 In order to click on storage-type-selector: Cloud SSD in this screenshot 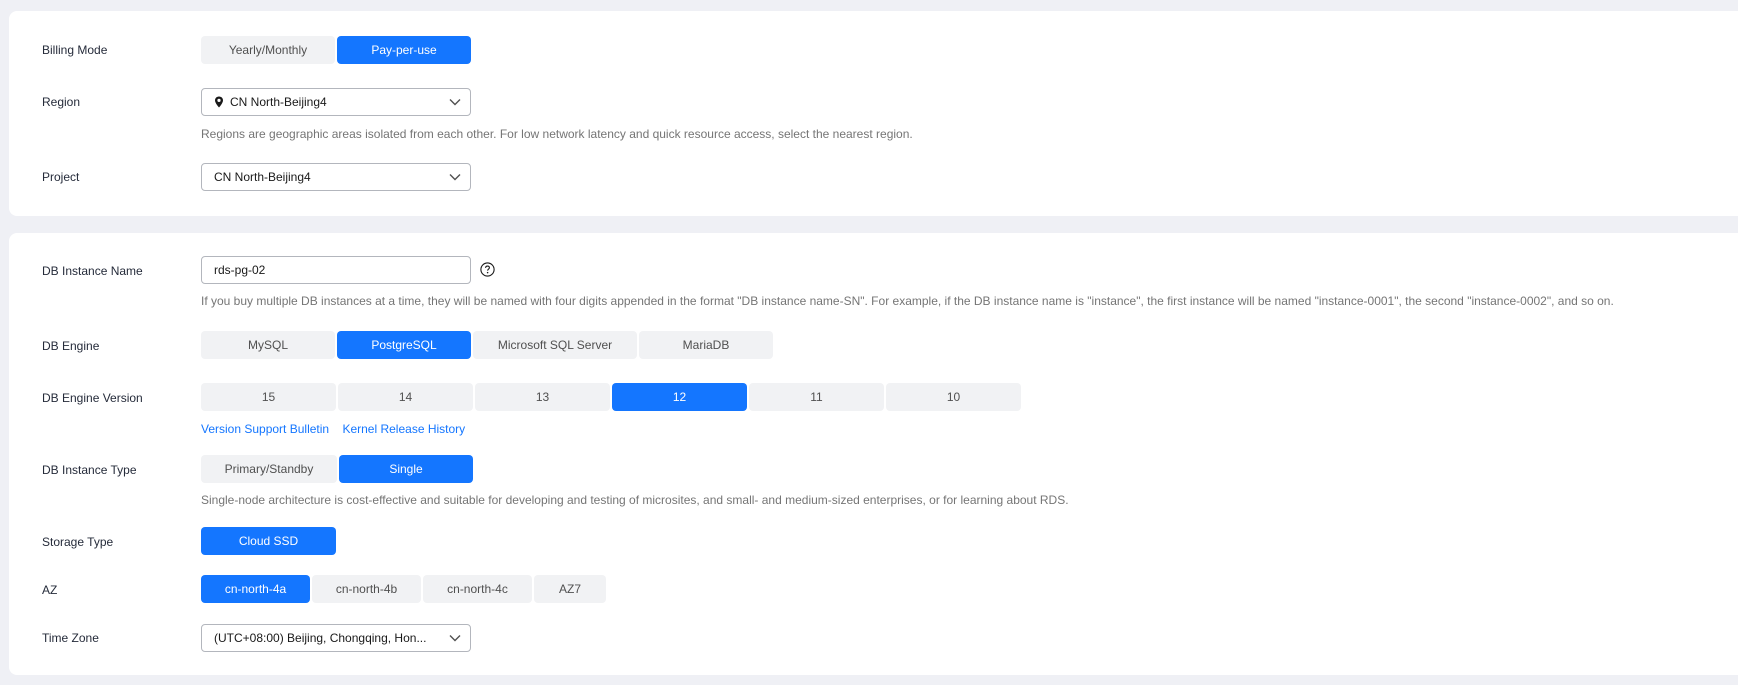, I will do `click(268, 541)`.